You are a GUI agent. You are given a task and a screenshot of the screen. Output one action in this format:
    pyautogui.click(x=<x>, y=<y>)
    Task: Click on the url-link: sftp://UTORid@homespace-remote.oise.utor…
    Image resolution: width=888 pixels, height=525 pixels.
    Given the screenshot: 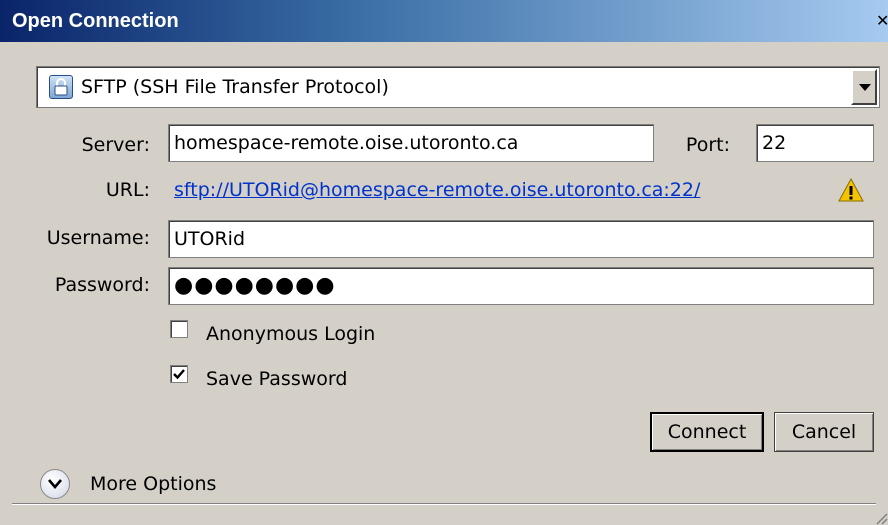 What is the action you would take?
    pyautogui.click(x=437, y=190)
    